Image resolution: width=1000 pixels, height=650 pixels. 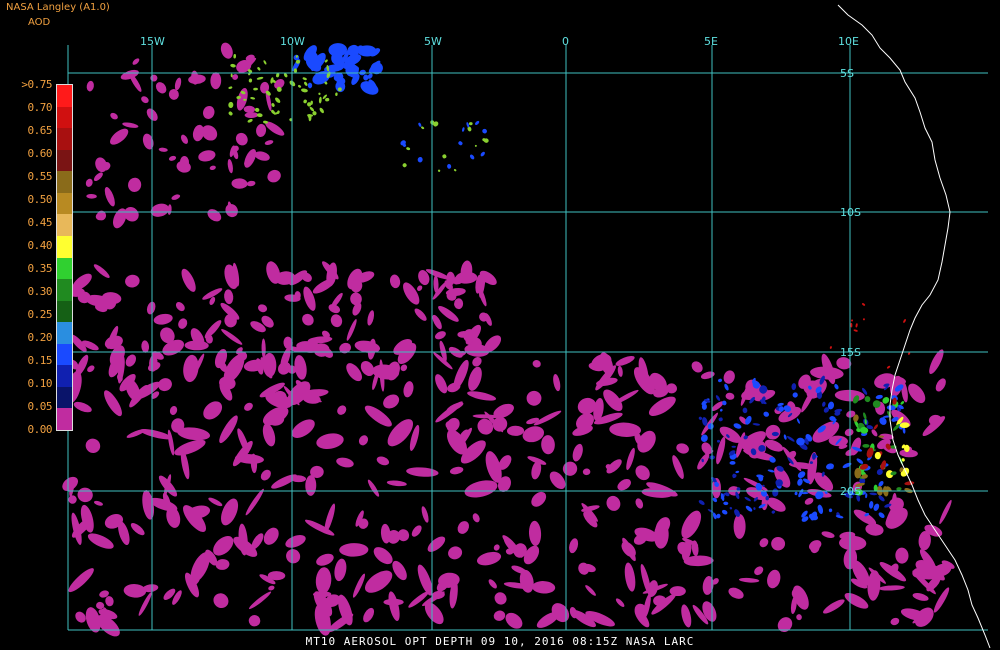 What do you see at coordinates (36, 84) in the screenshot?
I see `legend-label: >0.75` at bounding box center [36, 84].